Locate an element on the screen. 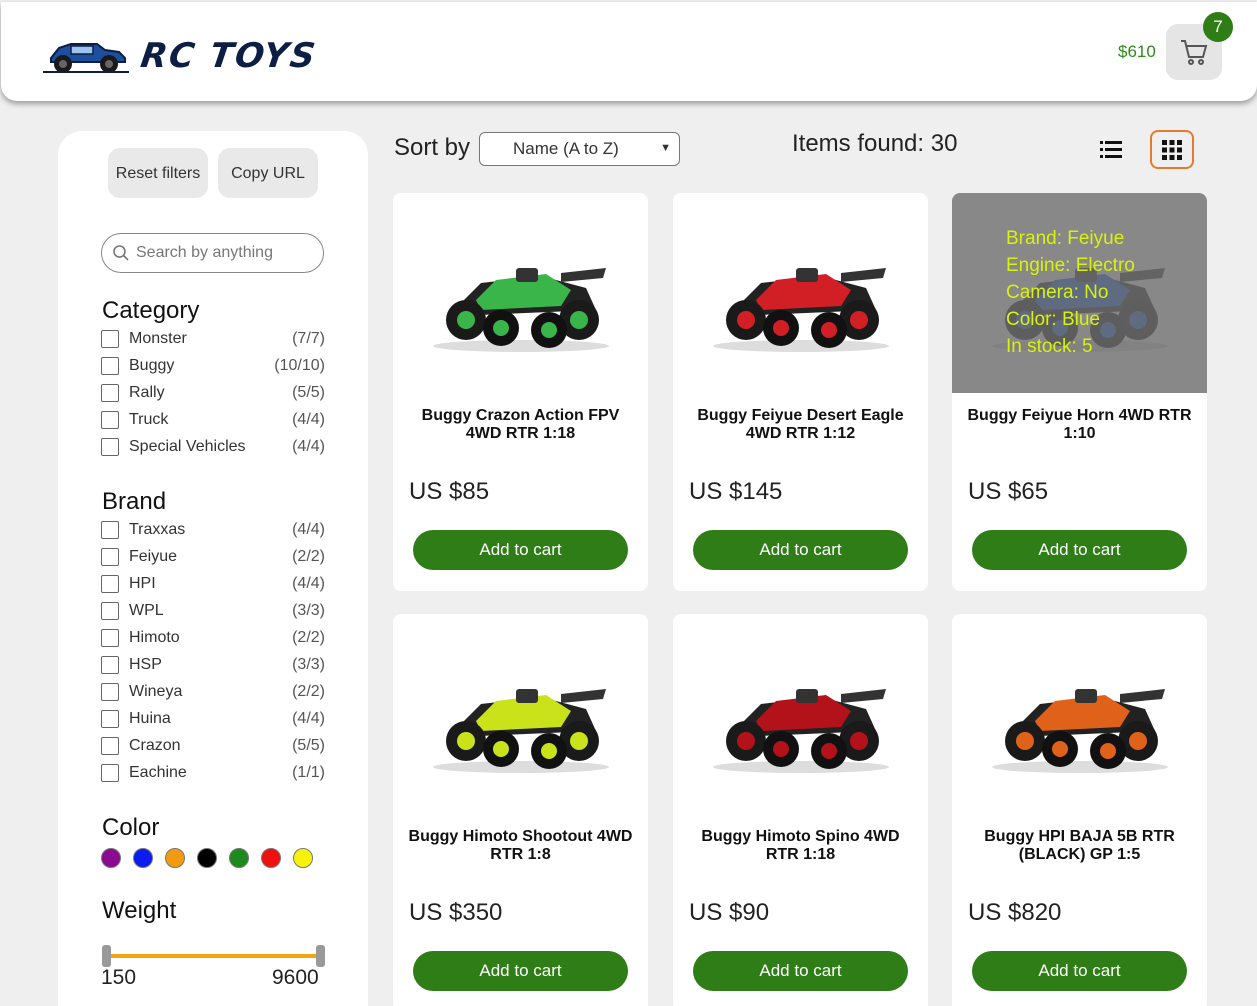  product-price: US $350 is located at coordinates (456, 912).